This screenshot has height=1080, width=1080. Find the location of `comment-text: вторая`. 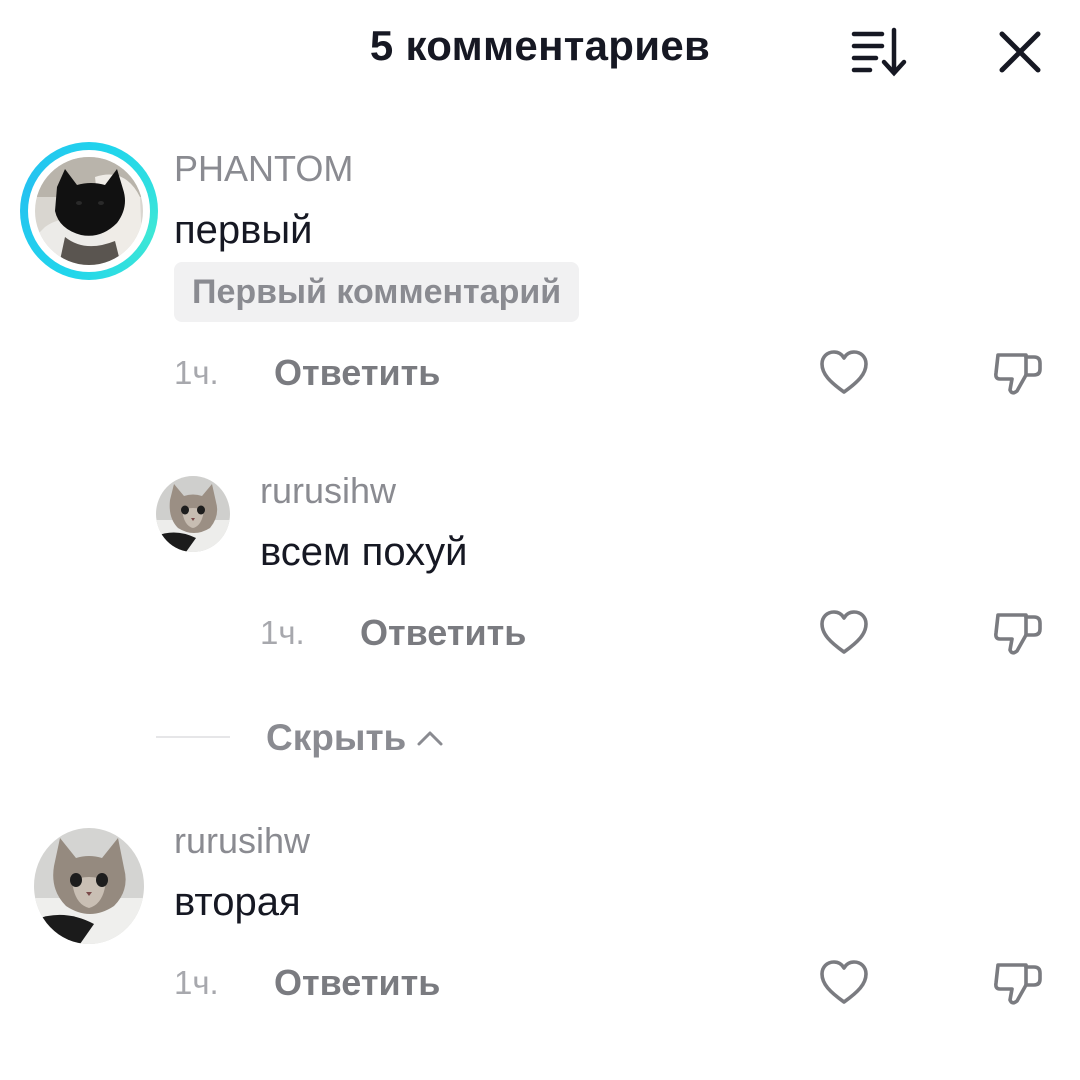

comment-text: вторая is located at coordinates (237, 902).